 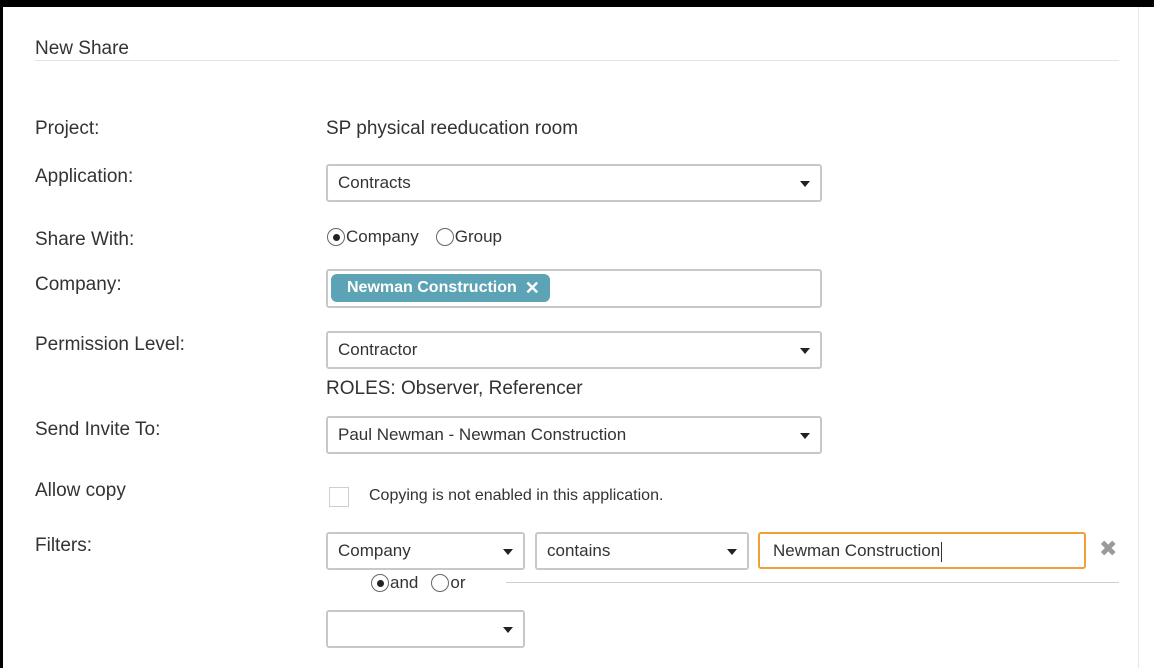 I want to click on title-divider, so click(x=577, y=60).